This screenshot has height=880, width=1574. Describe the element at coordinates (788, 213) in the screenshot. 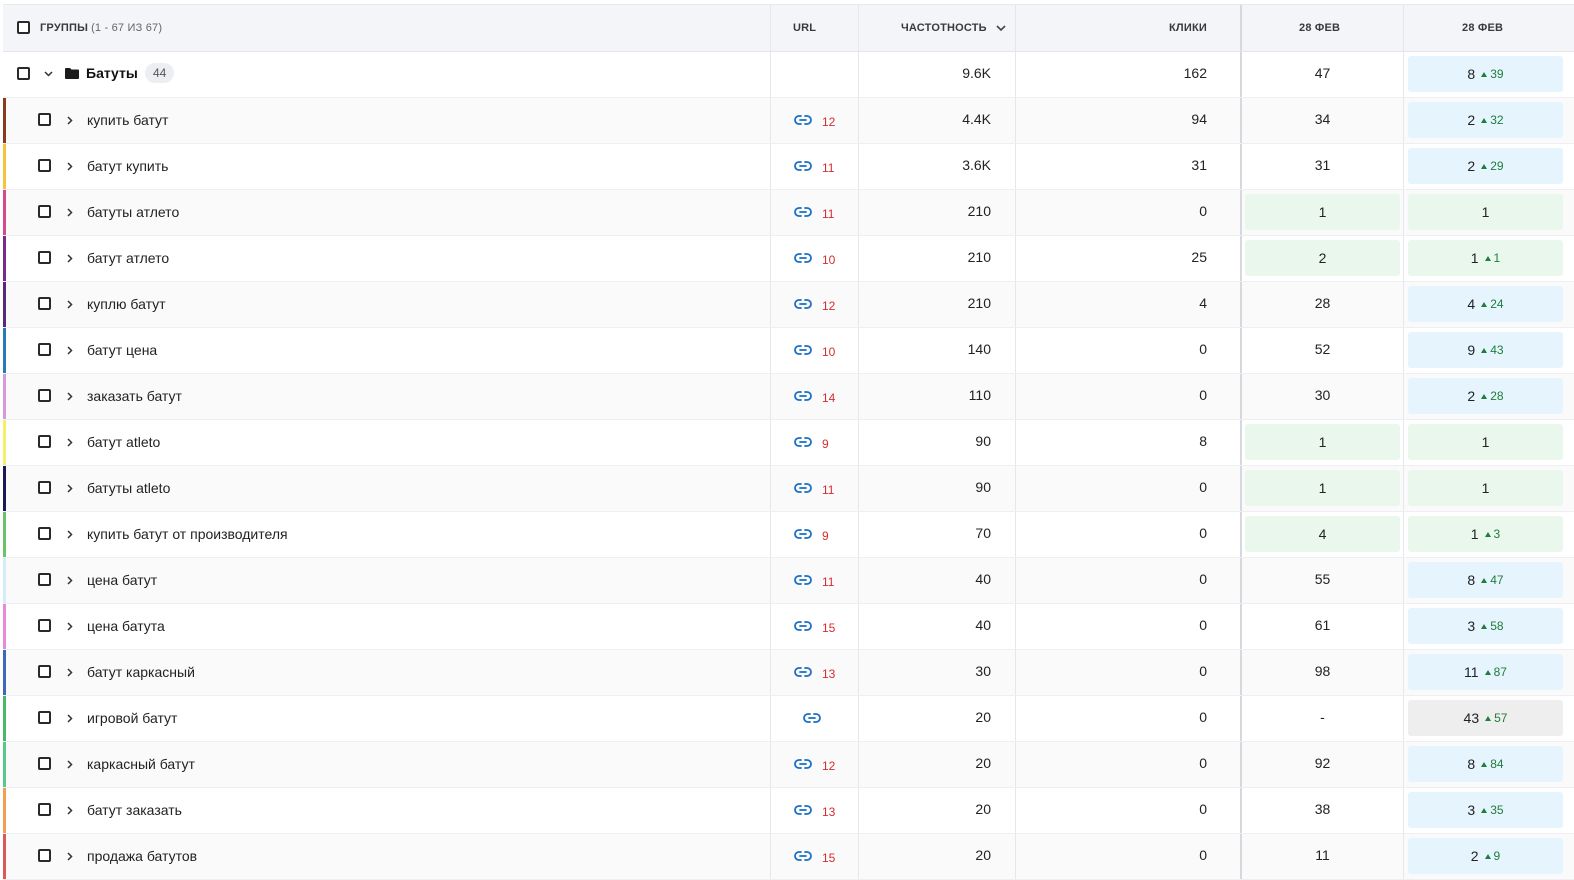

I see `table-row: батуты атлето 11 210 0 1 1` at that location.